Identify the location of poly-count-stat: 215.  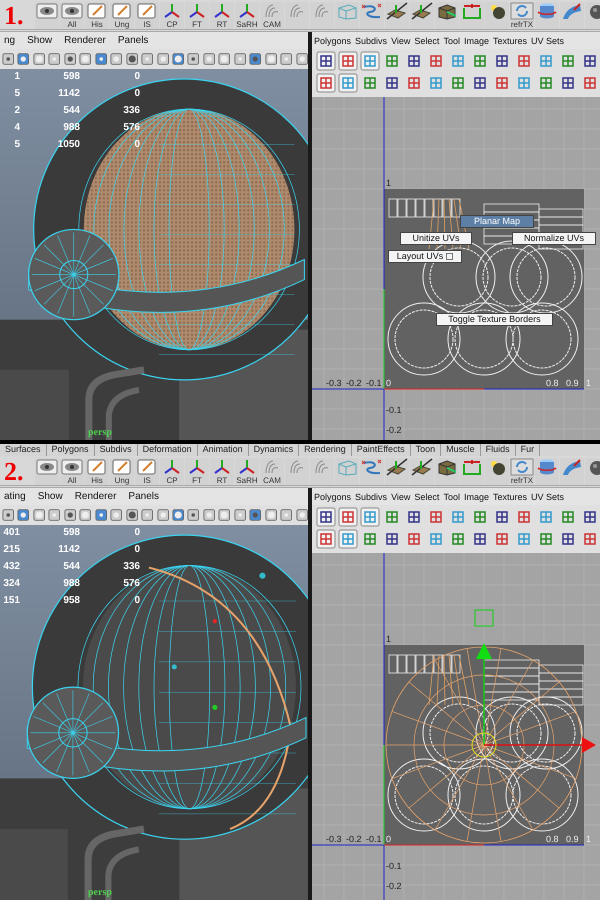
(11, 549).